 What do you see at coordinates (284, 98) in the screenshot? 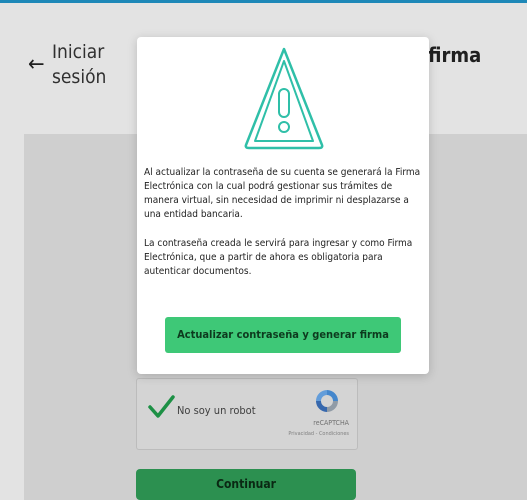
I see `warning-triangle-icon` at bounding box center [284, 98].